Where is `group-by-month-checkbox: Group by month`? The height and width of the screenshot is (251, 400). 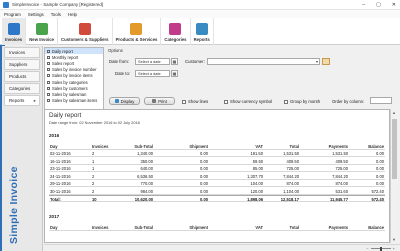 group-by-month-checkbox: Group by month is located at coordinates (302, 101).